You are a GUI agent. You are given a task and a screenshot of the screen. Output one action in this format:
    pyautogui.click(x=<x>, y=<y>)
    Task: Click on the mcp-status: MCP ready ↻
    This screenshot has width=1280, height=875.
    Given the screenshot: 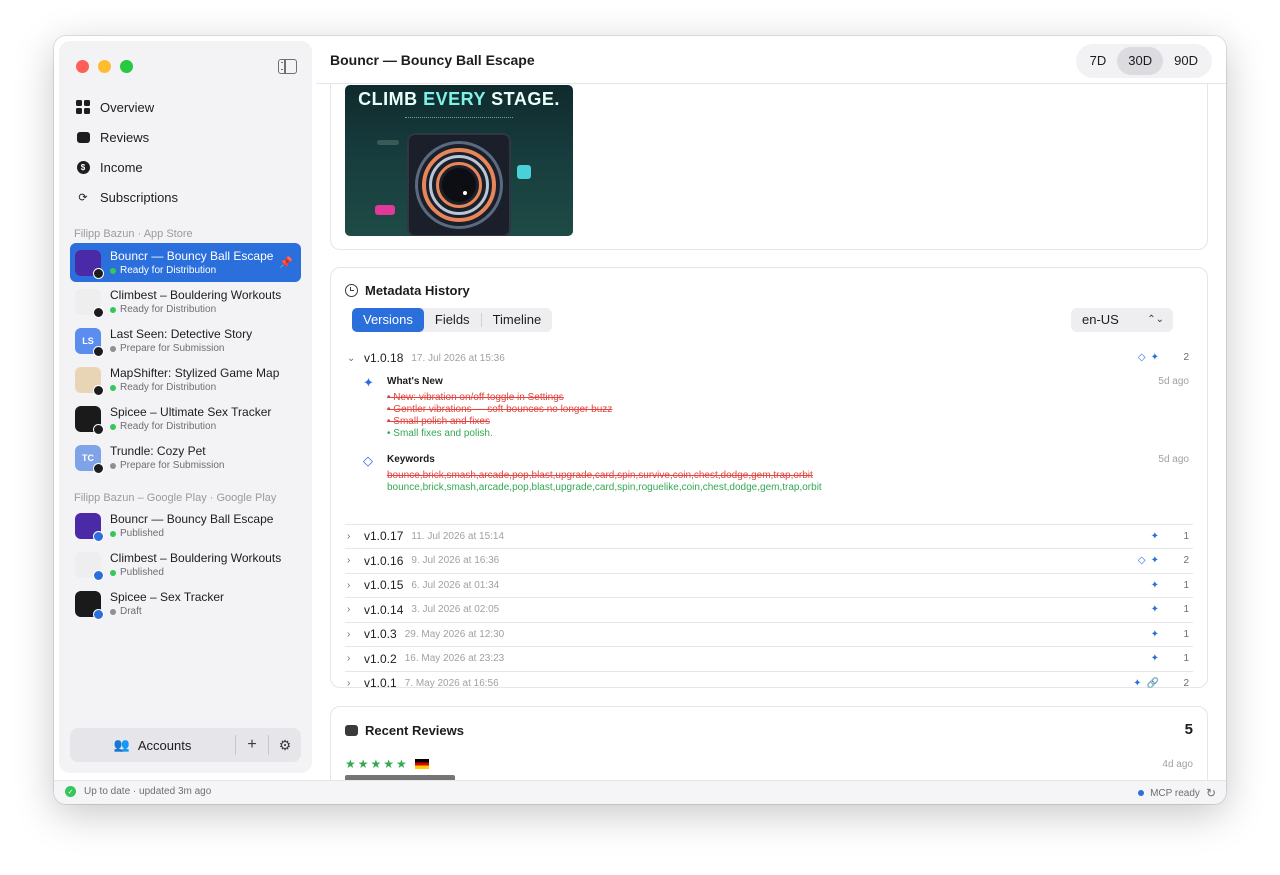 What is the action you would take?
    pyautogui.click(x=1177, y=793)
    